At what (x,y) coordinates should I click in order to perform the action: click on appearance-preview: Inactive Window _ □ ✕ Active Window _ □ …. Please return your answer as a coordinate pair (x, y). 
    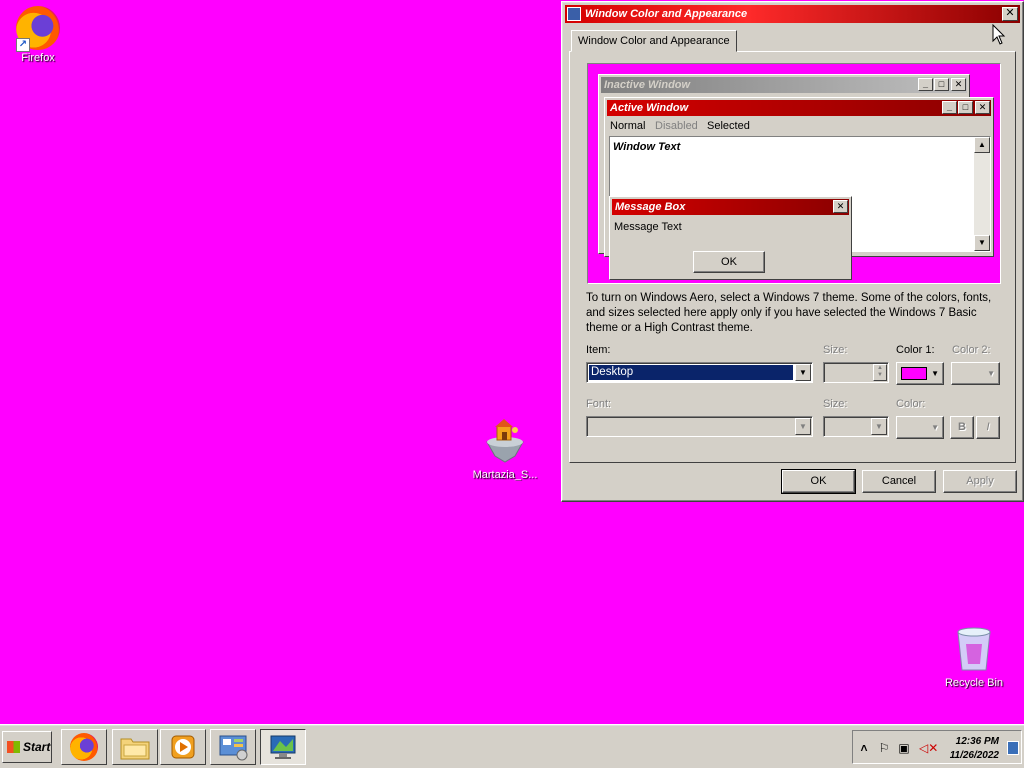
    Looking at the image, I should click on (794, 173).